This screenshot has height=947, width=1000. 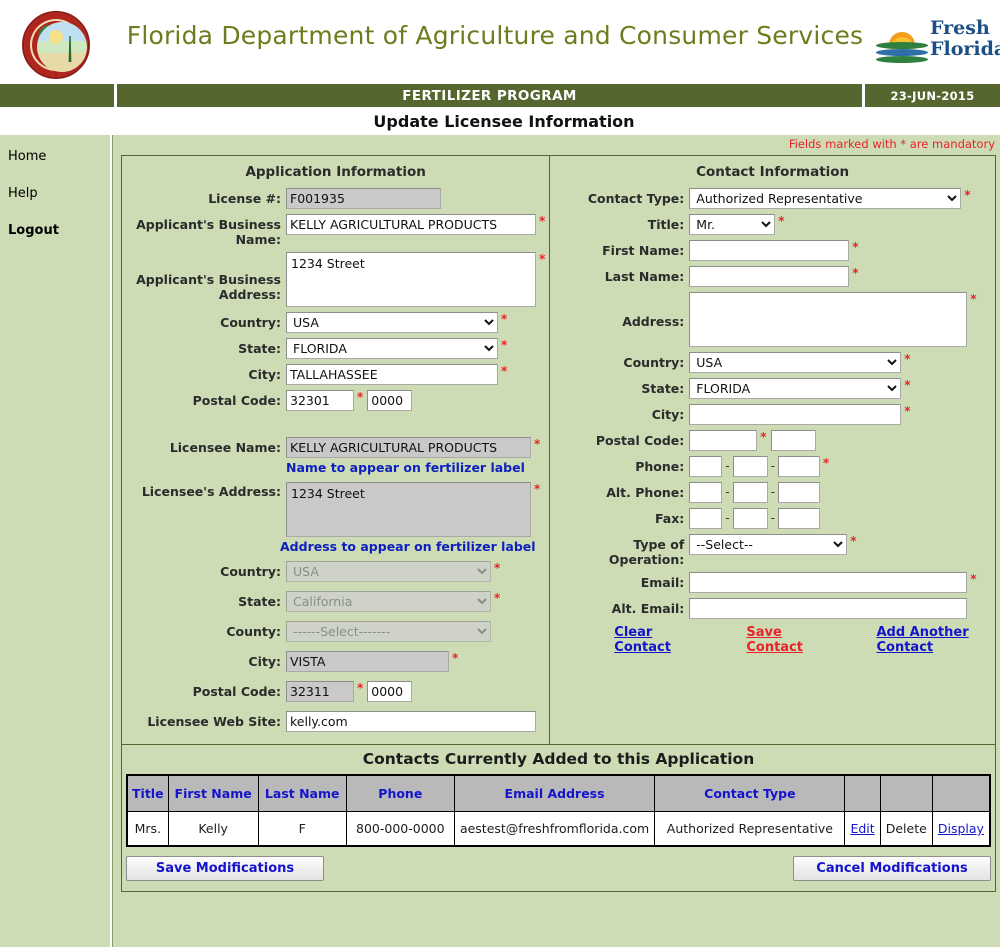 What do you see at coordinates (662, 582) in the screenshot?
I see `contact-email-label: Email:` at bounding box center [662, 582].